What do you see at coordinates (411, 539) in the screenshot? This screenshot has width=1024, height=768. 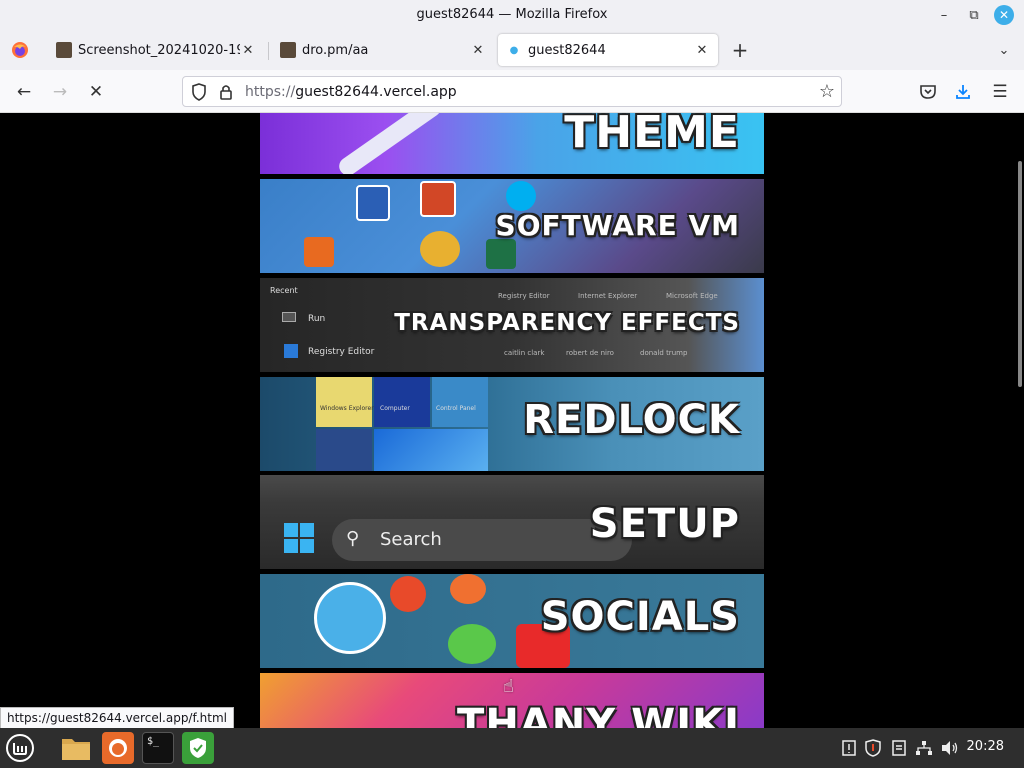 I see `search-label: Search` at bounding box center [411, 539].